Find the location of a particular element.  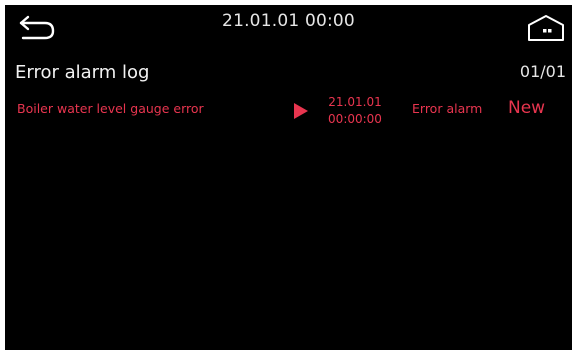

alarm-status-badge: New is located at coordinates (527, 108).